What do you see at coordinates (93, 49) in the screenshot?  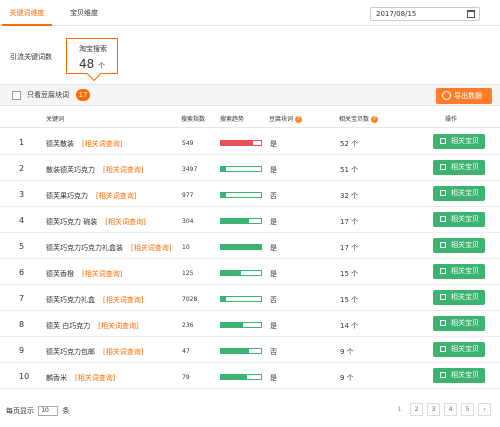 I see `card-label: 淘宝搜索` at bounding box center [93, 49].